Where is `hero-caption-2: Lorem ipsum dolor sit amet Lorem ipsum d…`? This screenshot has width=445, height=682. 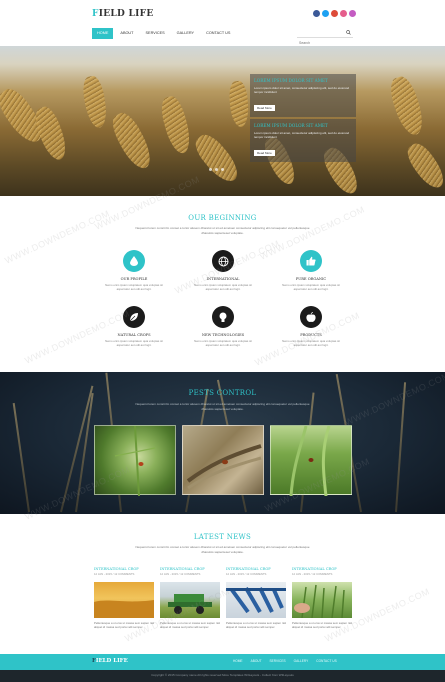
hero-caption-2: Lorem ipsum dolor sit amet Lorem ipsum d… is located at coordinates (303, 140).